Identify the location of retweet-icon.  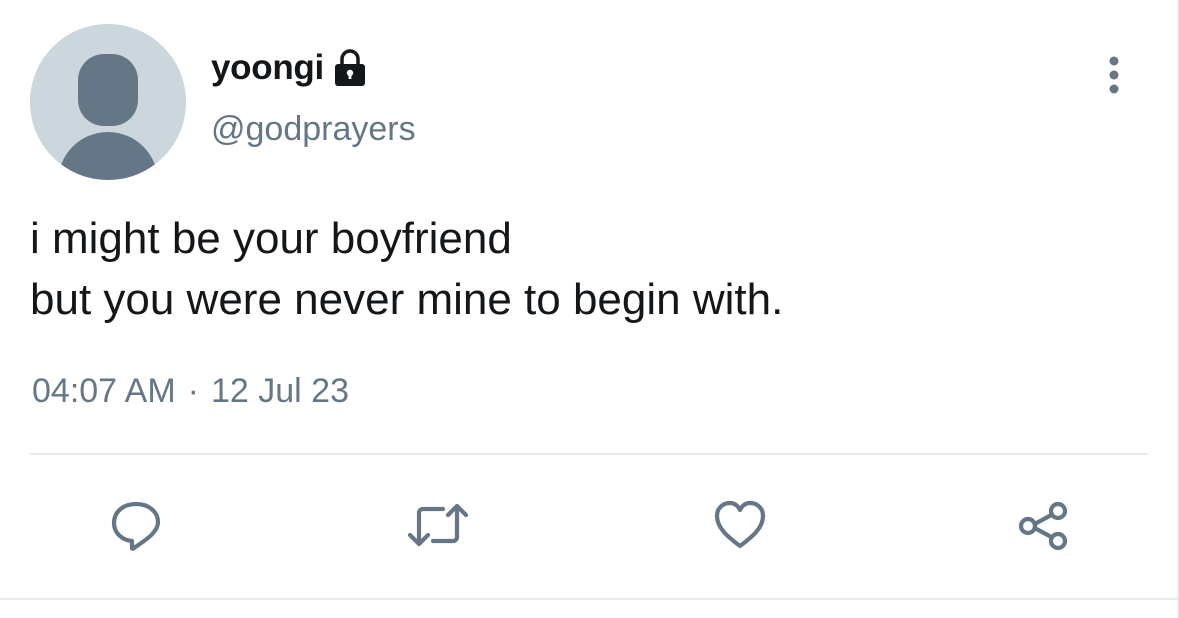
(438, 525).